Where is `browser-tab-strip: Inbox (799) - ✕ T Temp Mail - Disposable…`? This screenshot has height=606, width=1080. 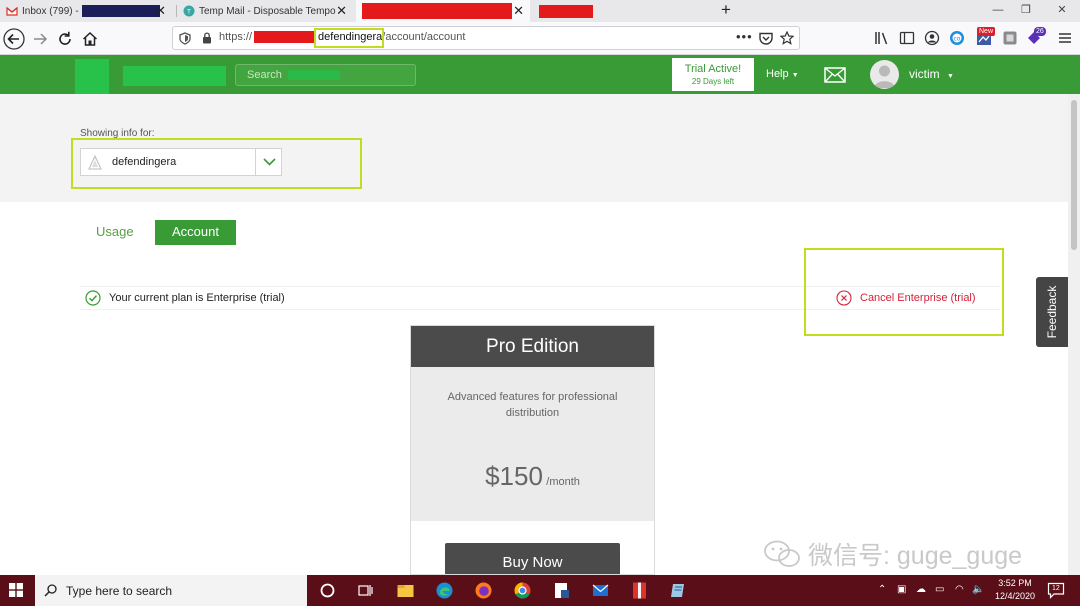 browser-tab-strip: Inbox (799) - ✕ T Temp Mail - Disposable… is located at coordinates (540, 11).